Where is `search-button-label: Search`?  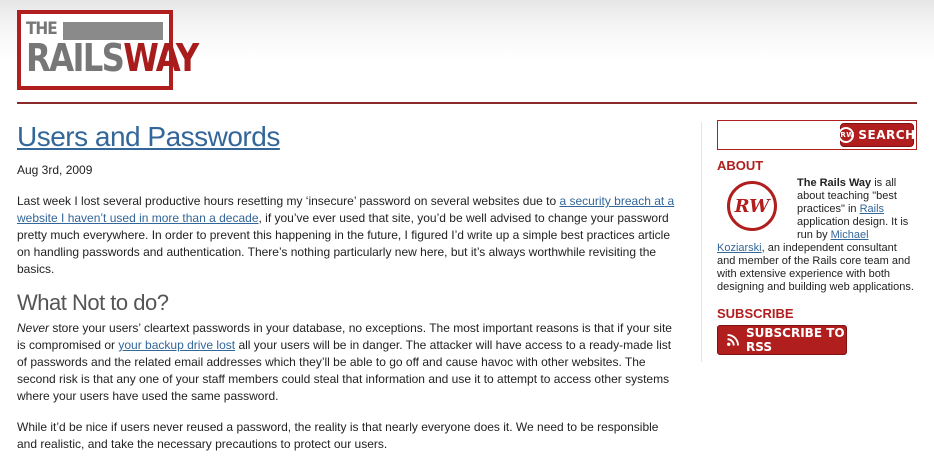
search-button-label: Search is located at coordinates (887, 135).